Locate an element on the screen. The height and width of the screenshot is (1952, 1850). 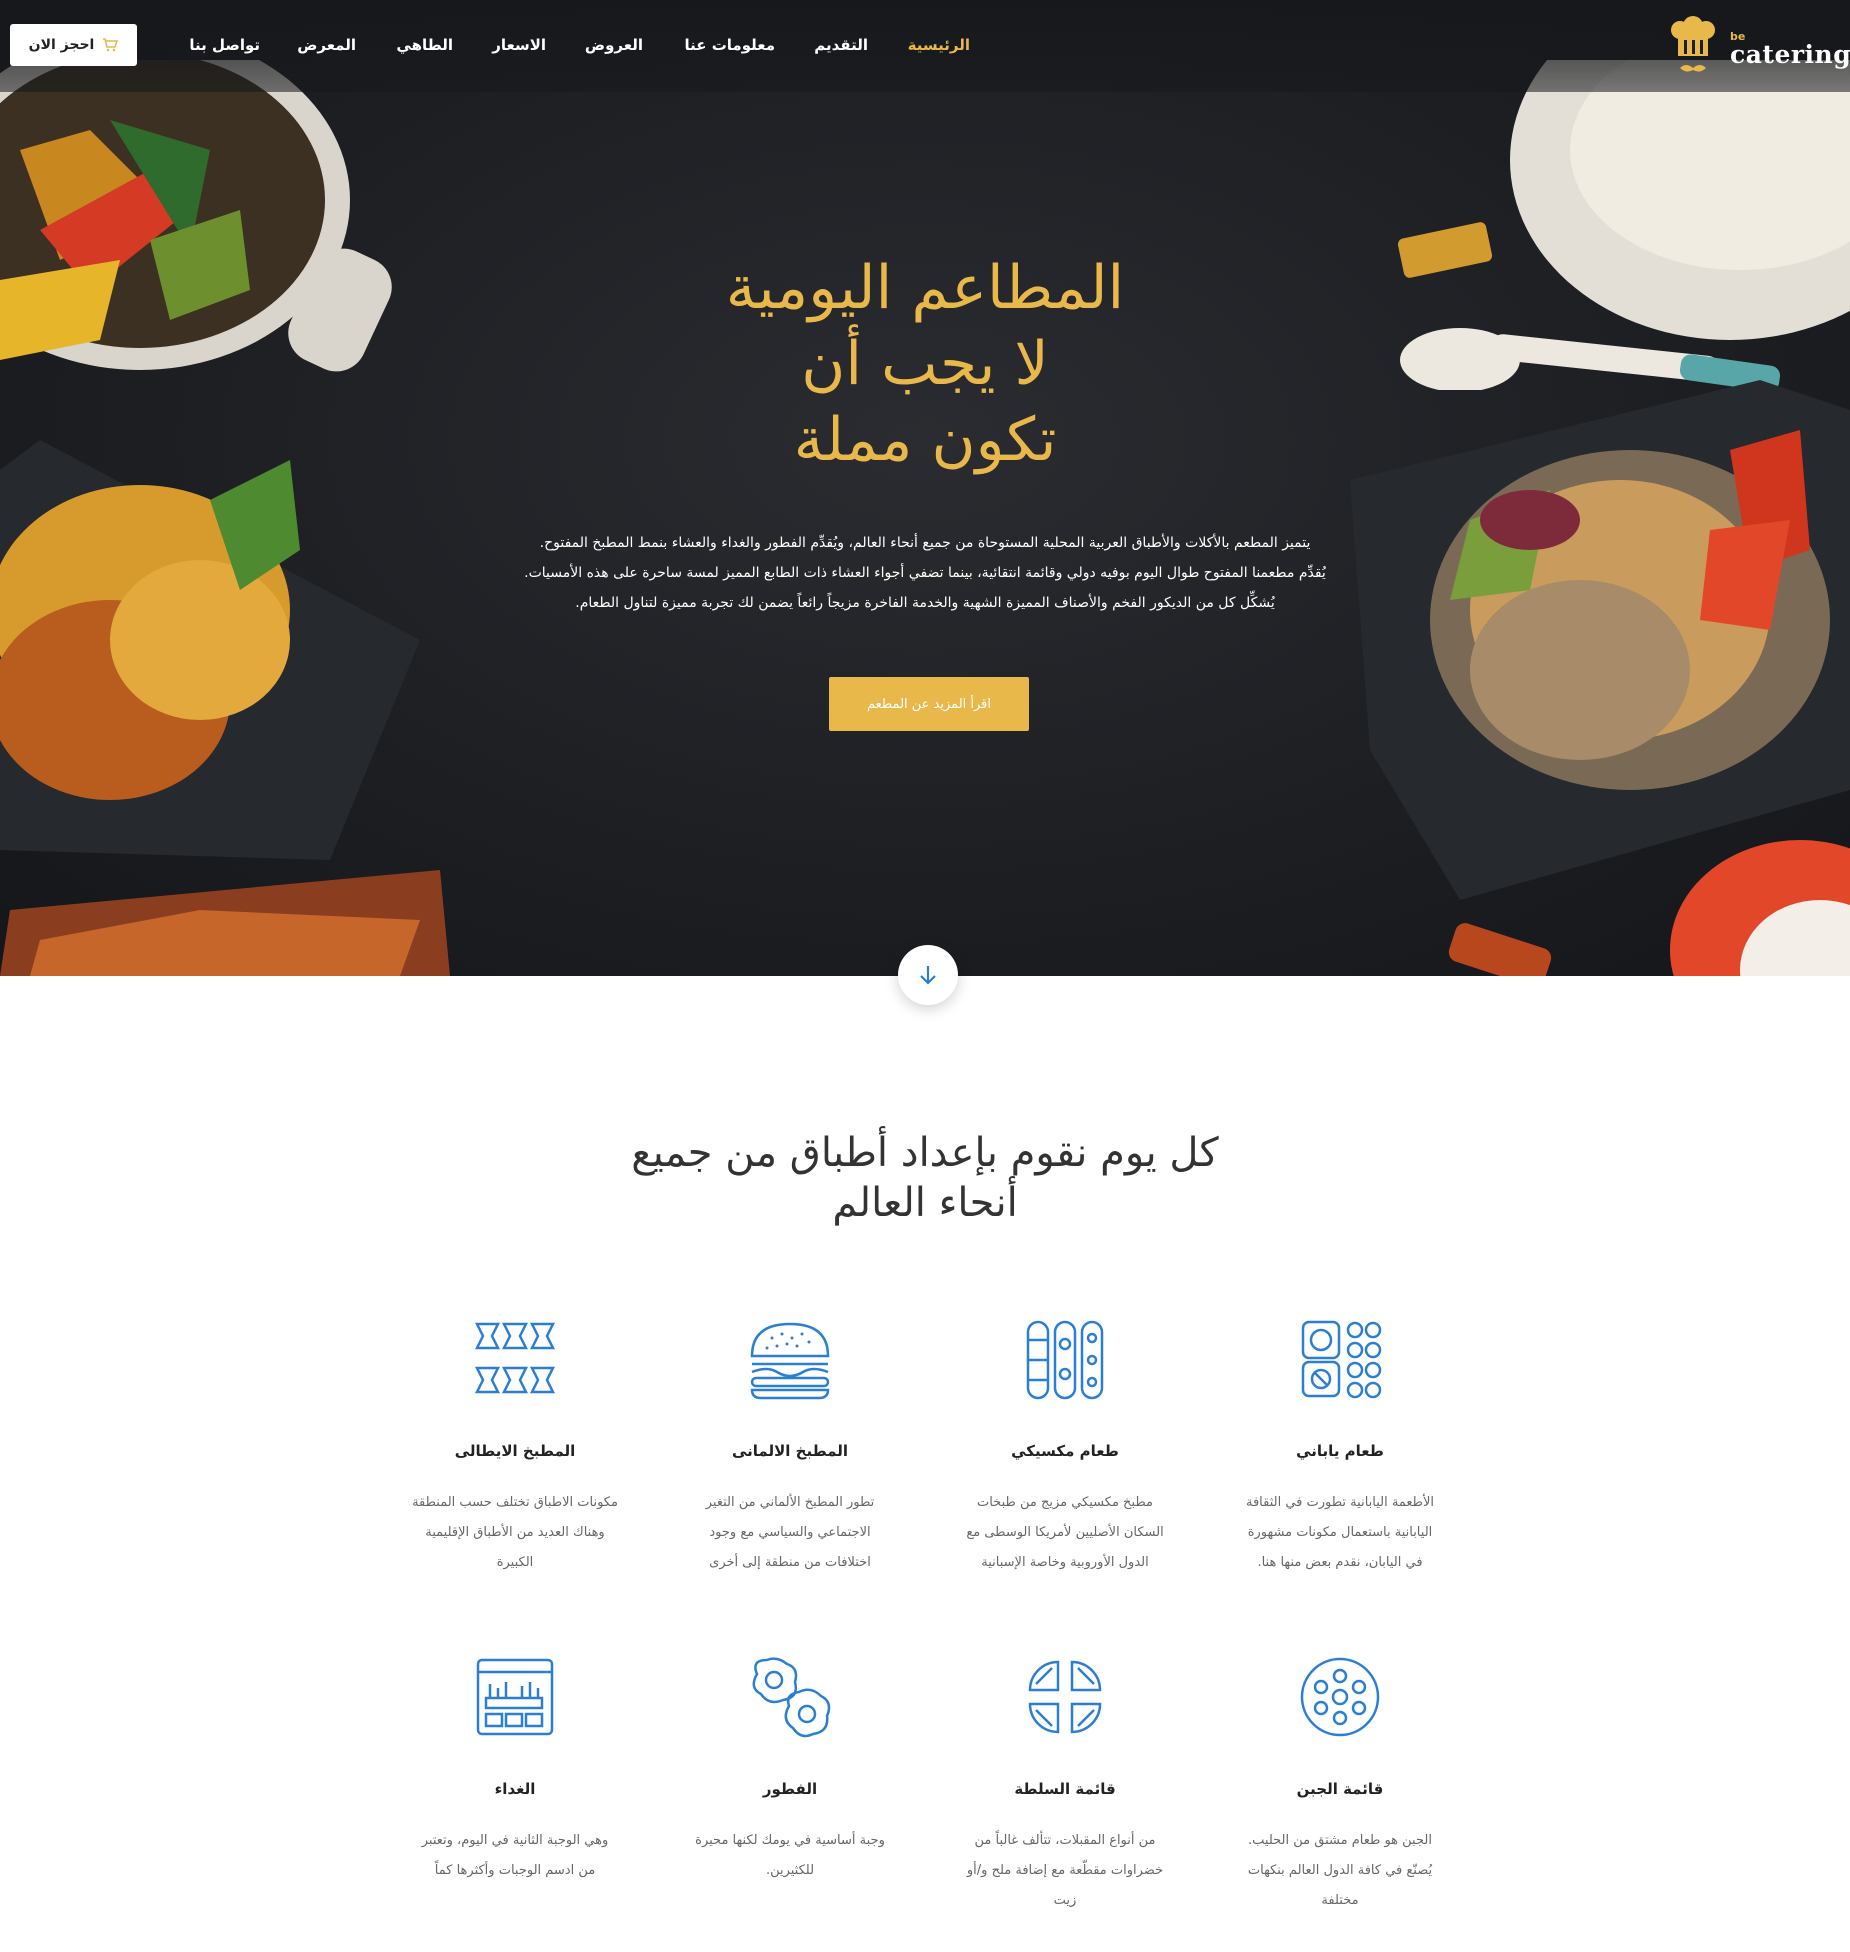
skewers-icon is located at coordinates (1065, 1360).